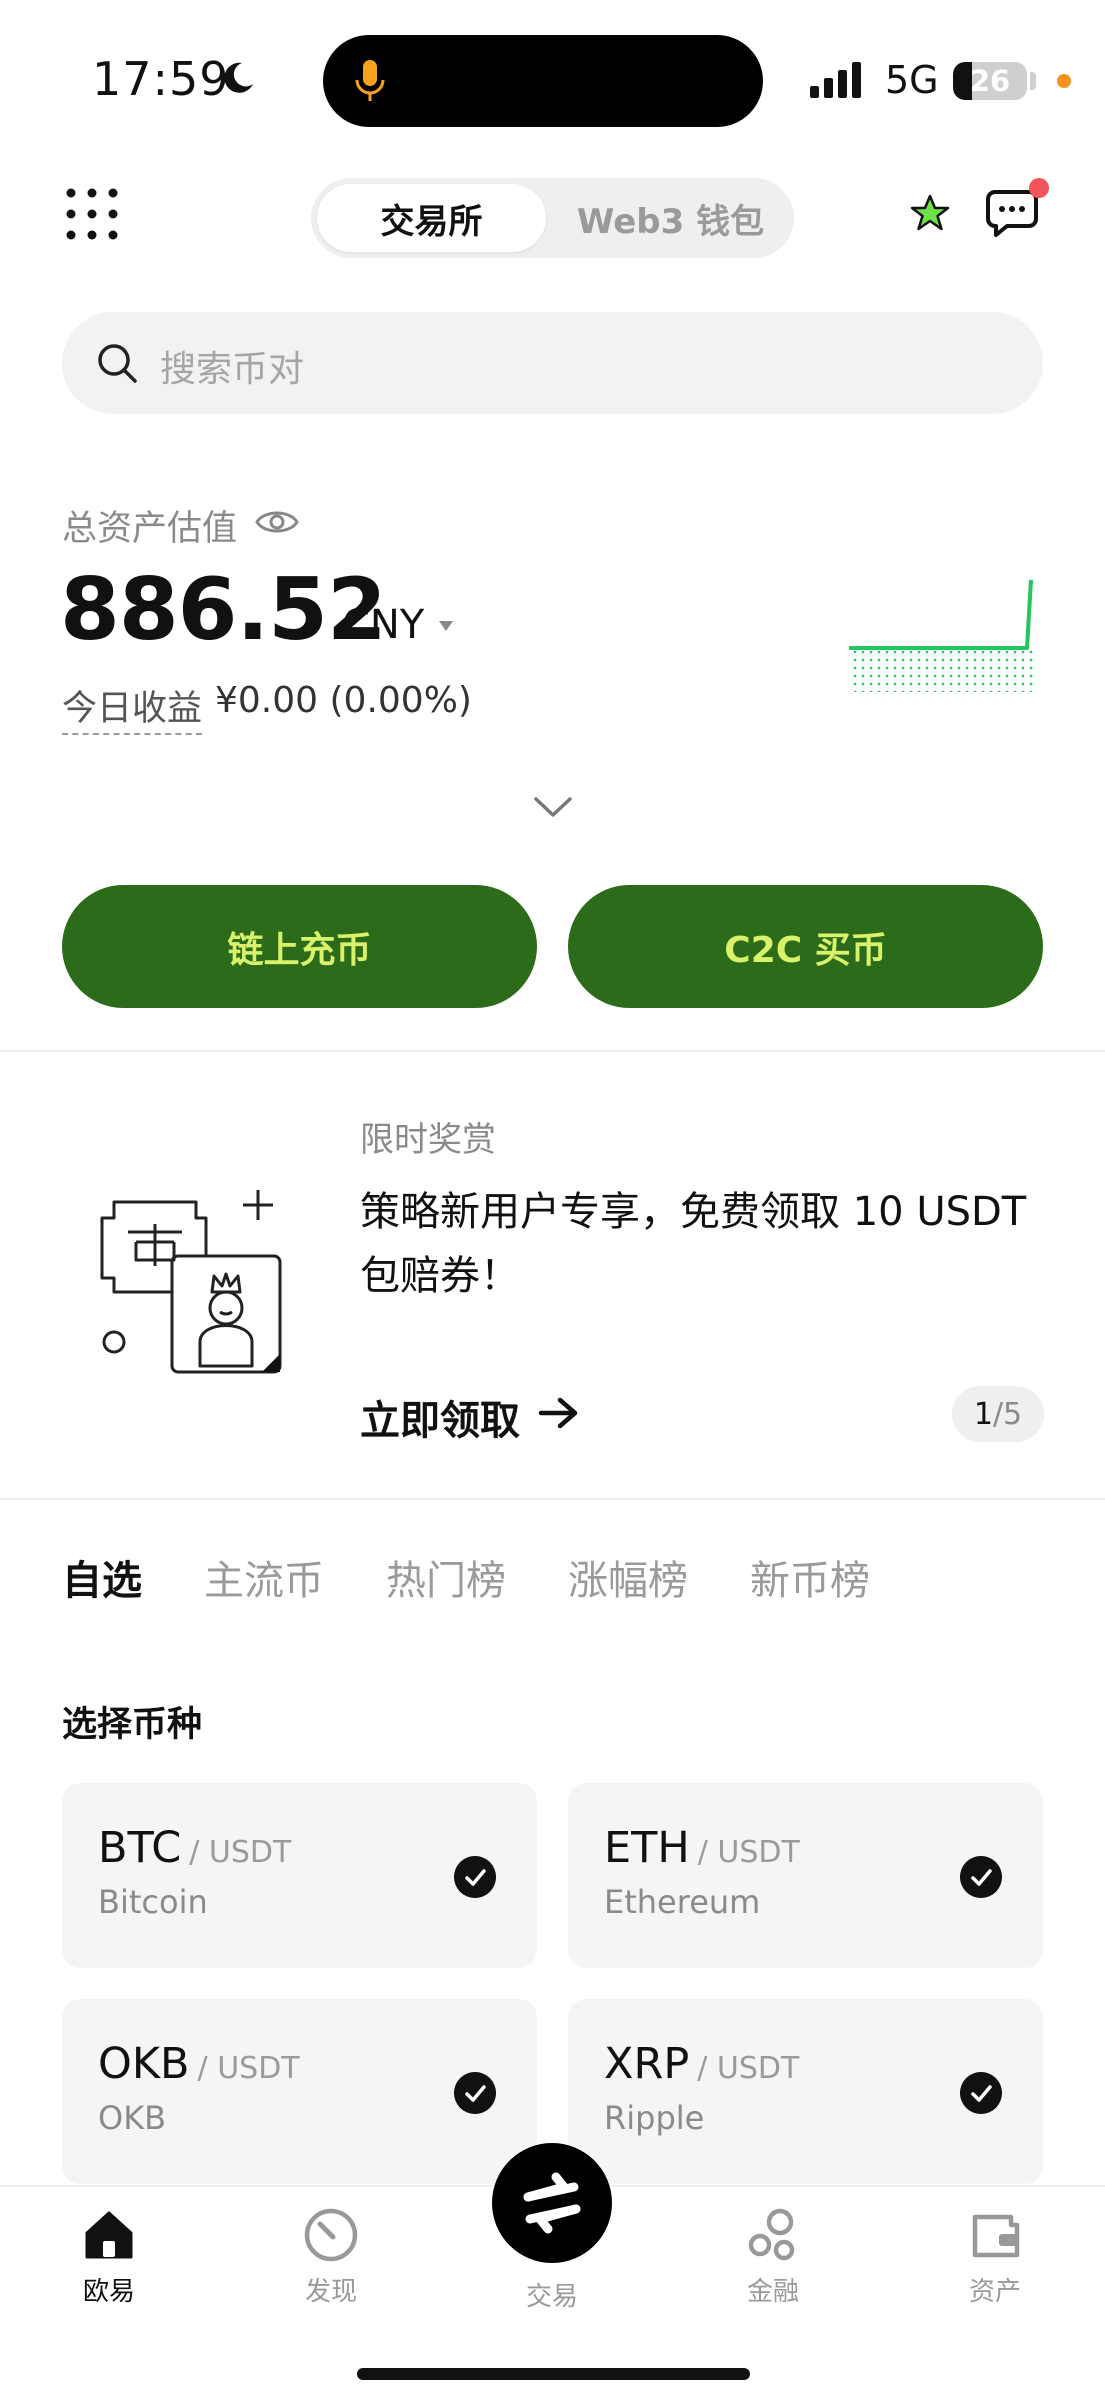 The image size is (1105, 2400). Describe the element at coordinates (144, 2064) in the screenshot. I see `coin-symbol: OKB` at that location.